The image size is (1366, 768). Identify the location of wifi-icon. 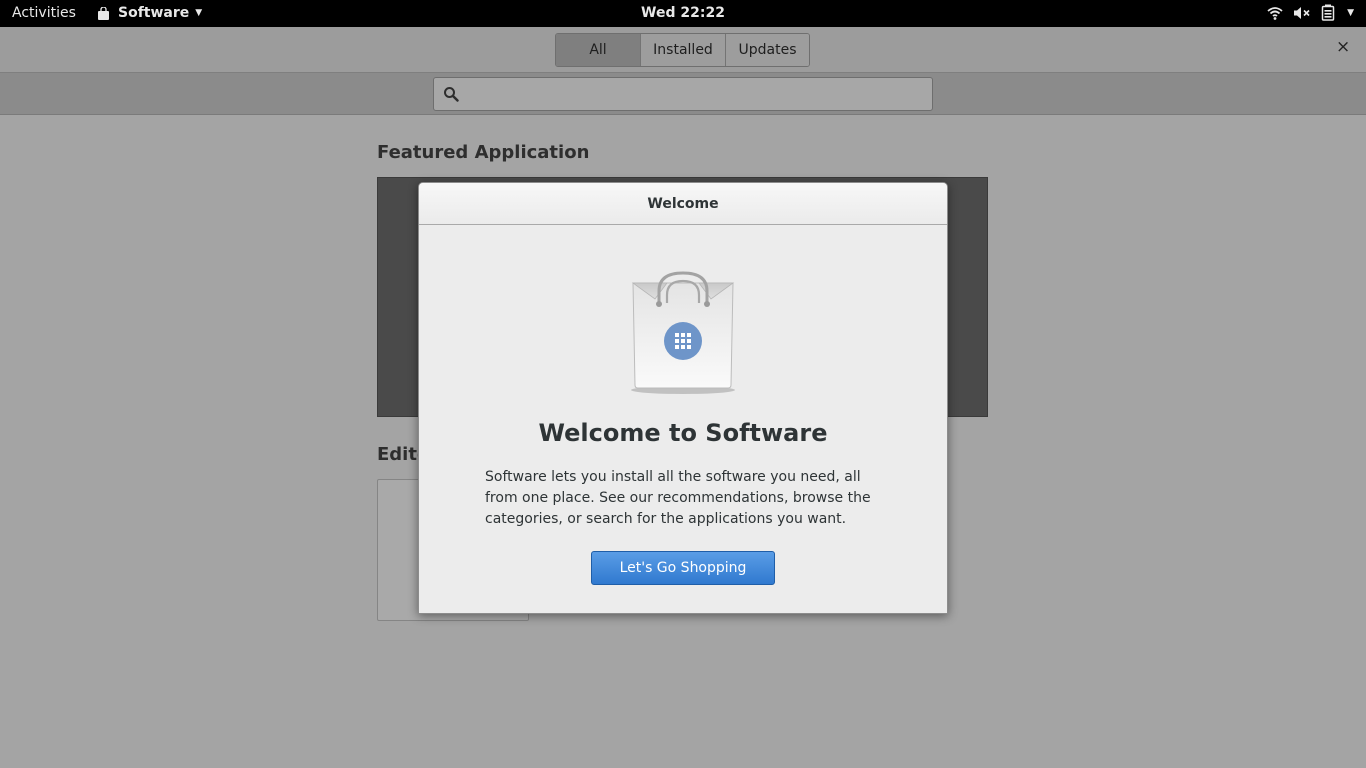
(1275, 13).